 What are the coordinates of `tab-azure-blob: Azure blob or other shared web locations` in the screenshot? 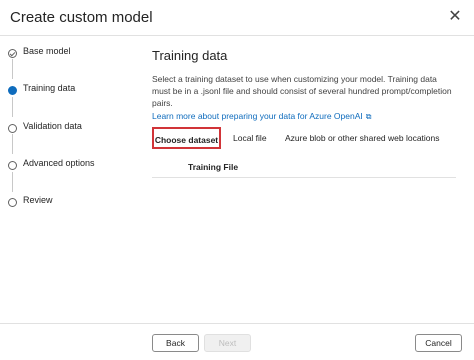 It's located at (362, 138).